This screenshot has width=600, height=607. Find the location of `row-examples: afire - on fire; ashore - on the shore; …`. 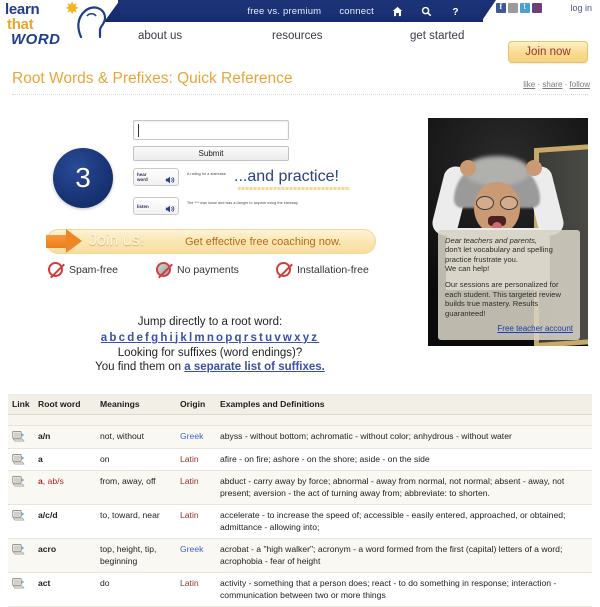

row-examples: afire - on fire; ashore - on the shore; … is located at coordinates (404, 459).